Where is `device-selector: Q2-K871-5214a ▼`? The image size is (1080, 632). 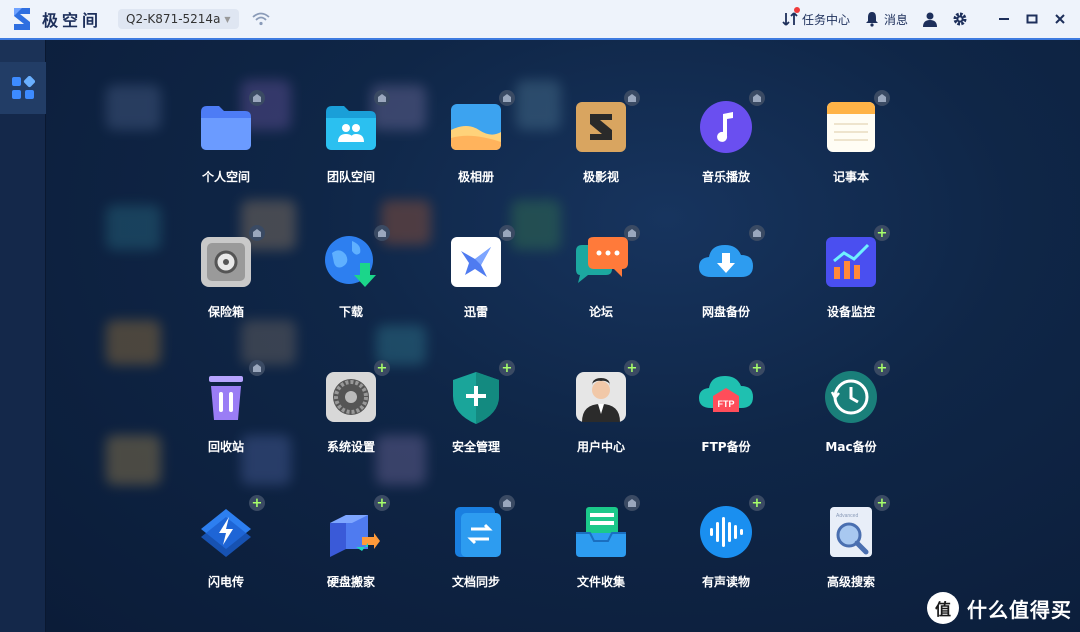
device-selector: Q2-K871-5214a ▼ is located at coordinates (178, 19).